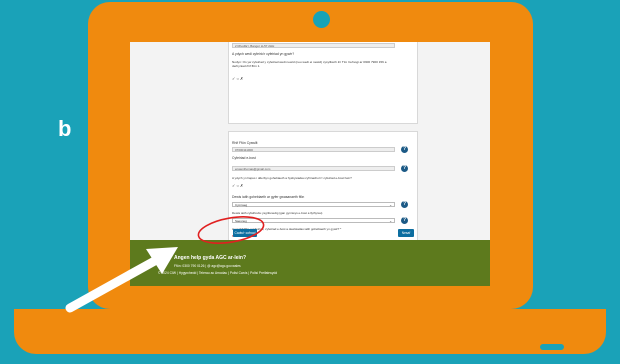  Describe the element at coordinates (115, 283) in the screenshot. I see `pointer-arrow-shaft` at that location.